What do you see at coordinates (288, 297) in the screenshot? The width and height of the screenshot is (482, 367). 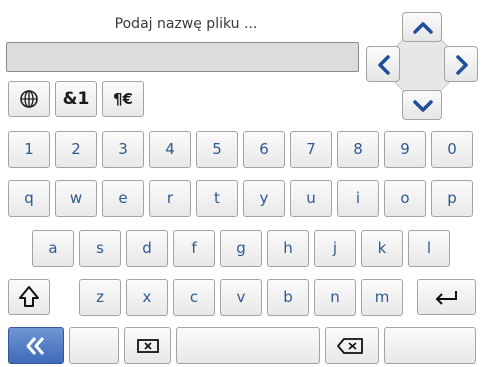 I see `letter-key-bottom-4: b` at bounding box center [288, 297].